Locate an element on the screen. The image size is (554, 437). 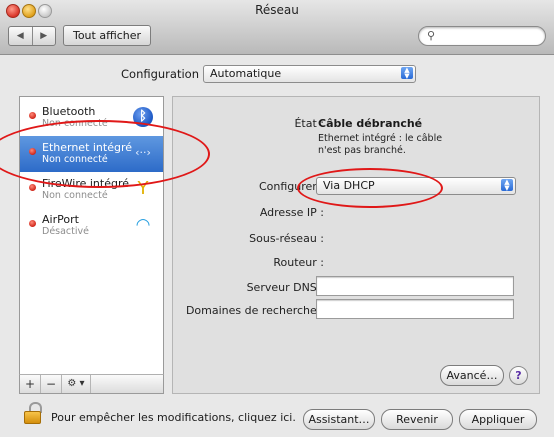
apply-button: Appliquer is located at coordinates (498, 419).